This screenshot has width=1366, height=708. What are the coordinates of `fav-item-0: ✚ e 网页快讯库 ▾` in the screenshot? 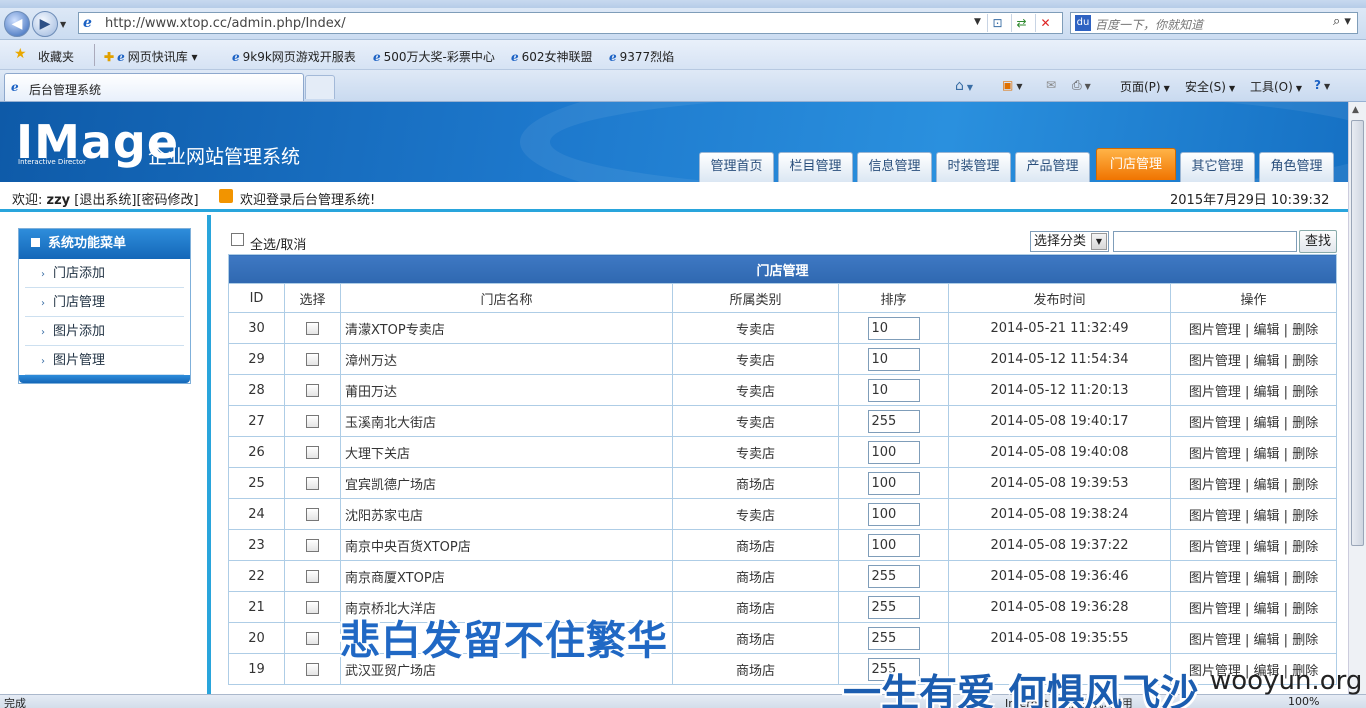 It's located at (151, 56).